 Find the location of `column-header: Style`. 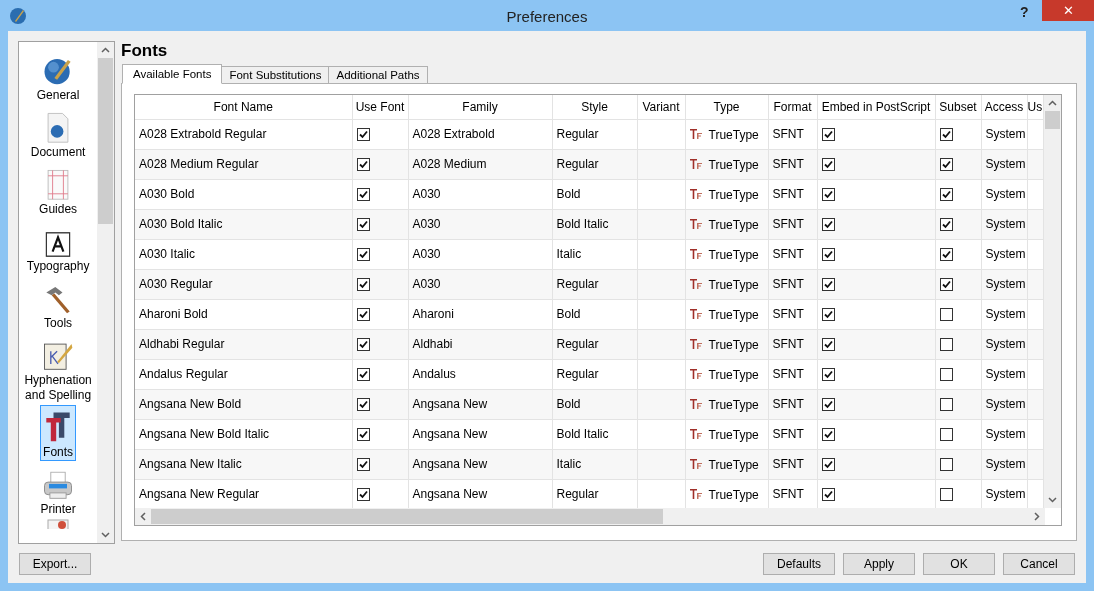

column-header: Style is located at coordinates (594, 107).